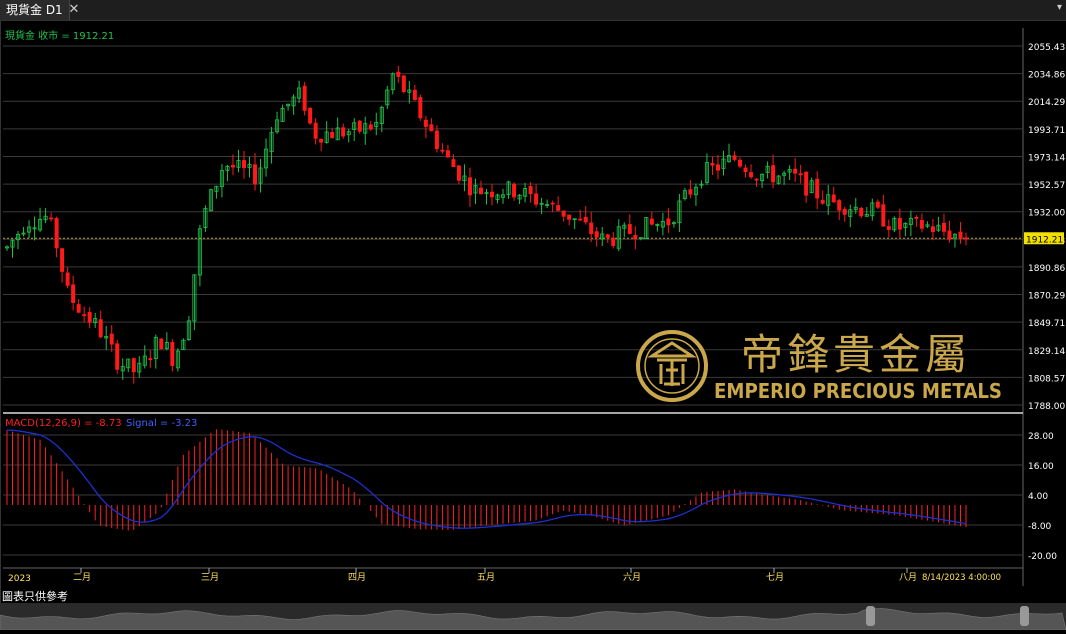  Describe the element at coordinates (1046, 48) in the screenshot. I see `price-tick-label: 2055.43` at that location.